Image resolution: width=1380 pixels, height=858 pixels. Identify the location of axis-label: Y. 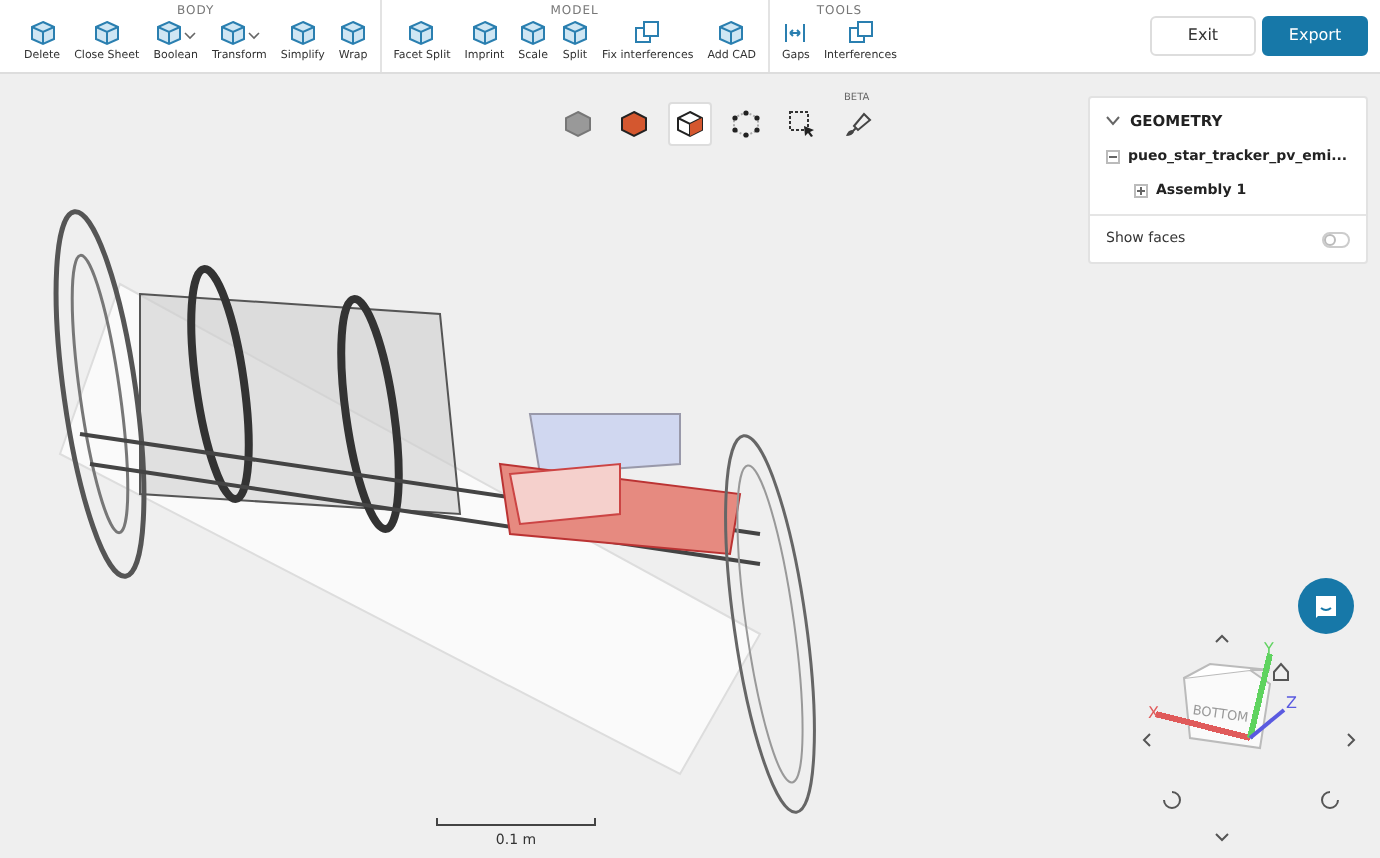
(1269, 649).